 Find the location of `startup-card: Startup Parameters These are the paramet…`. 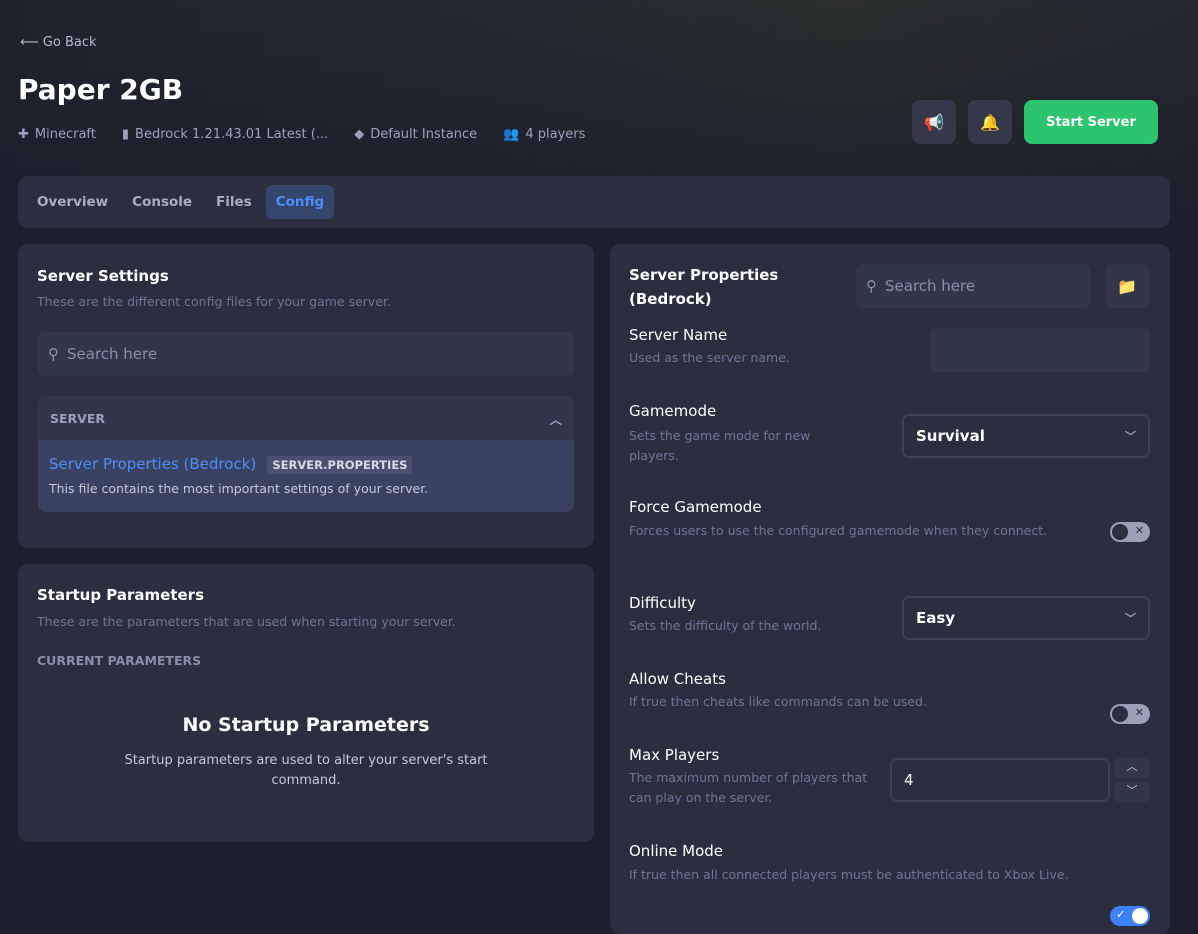

startup-card: Startup Parameters These are the paramet… is located at coordinates (306, 703).